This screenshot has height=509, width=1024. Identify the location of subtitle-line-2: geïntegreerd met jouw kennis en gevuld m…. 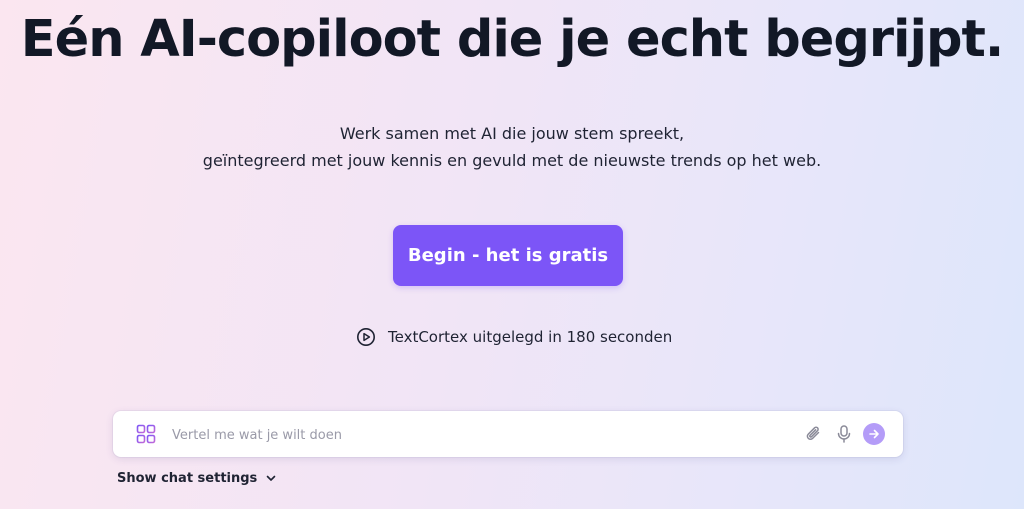
(512, 160).